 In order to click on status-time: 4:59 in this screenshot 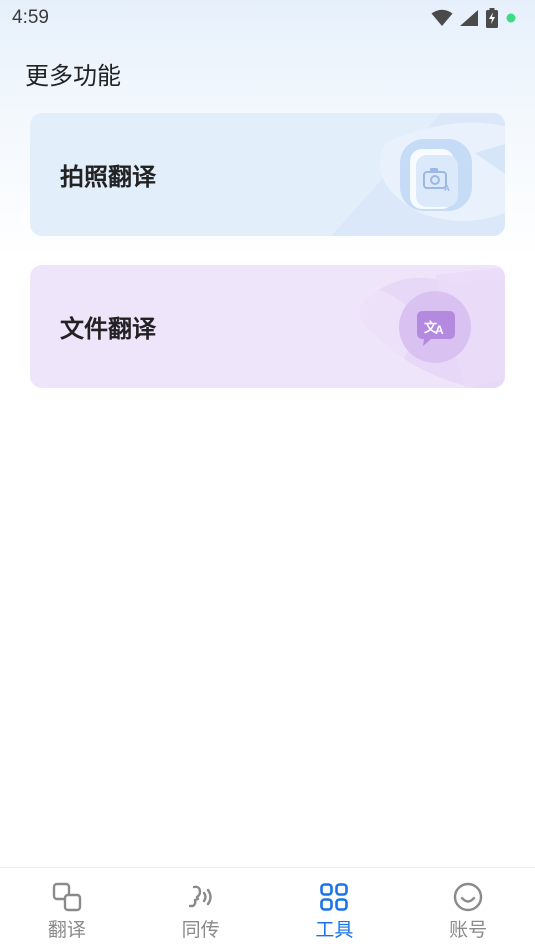, I will do `click(30, 17)`.